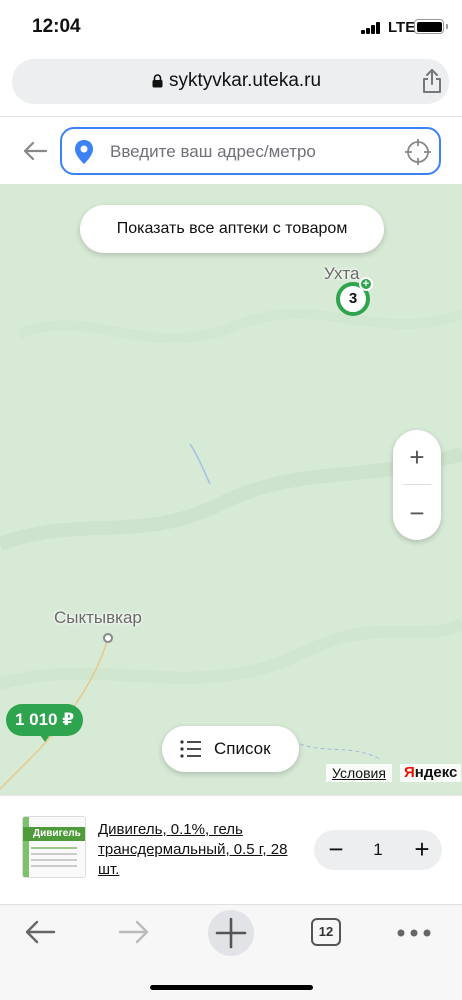 This screenshot has height=1000, width=462. I want to click on quantity-stepper: − 1 +, so click(378, 850).